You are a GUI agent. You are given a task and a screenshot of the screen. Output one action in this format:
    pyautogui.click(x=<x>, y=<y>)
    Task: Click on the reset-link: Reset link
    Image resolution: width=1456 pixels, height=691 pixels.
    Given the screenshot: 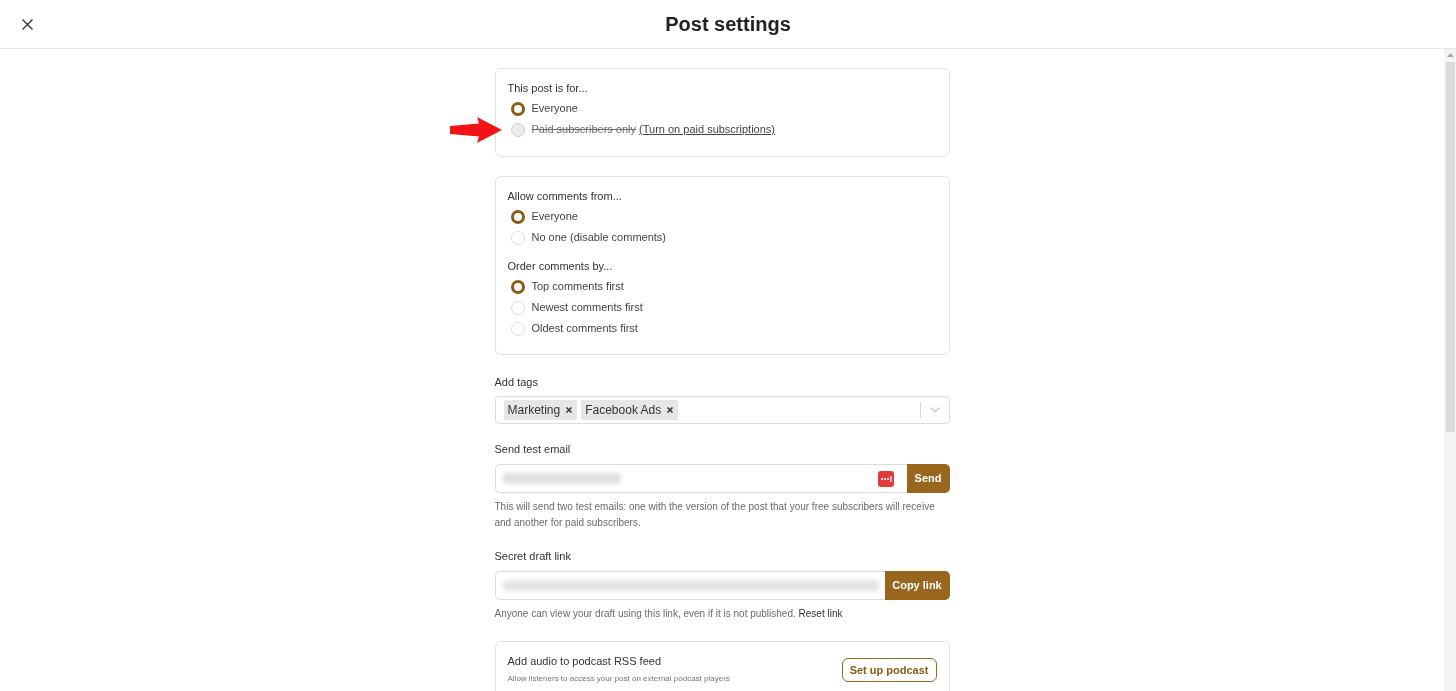 What is the action you would take?
    pyautogui.click(x=820, y=613)
    